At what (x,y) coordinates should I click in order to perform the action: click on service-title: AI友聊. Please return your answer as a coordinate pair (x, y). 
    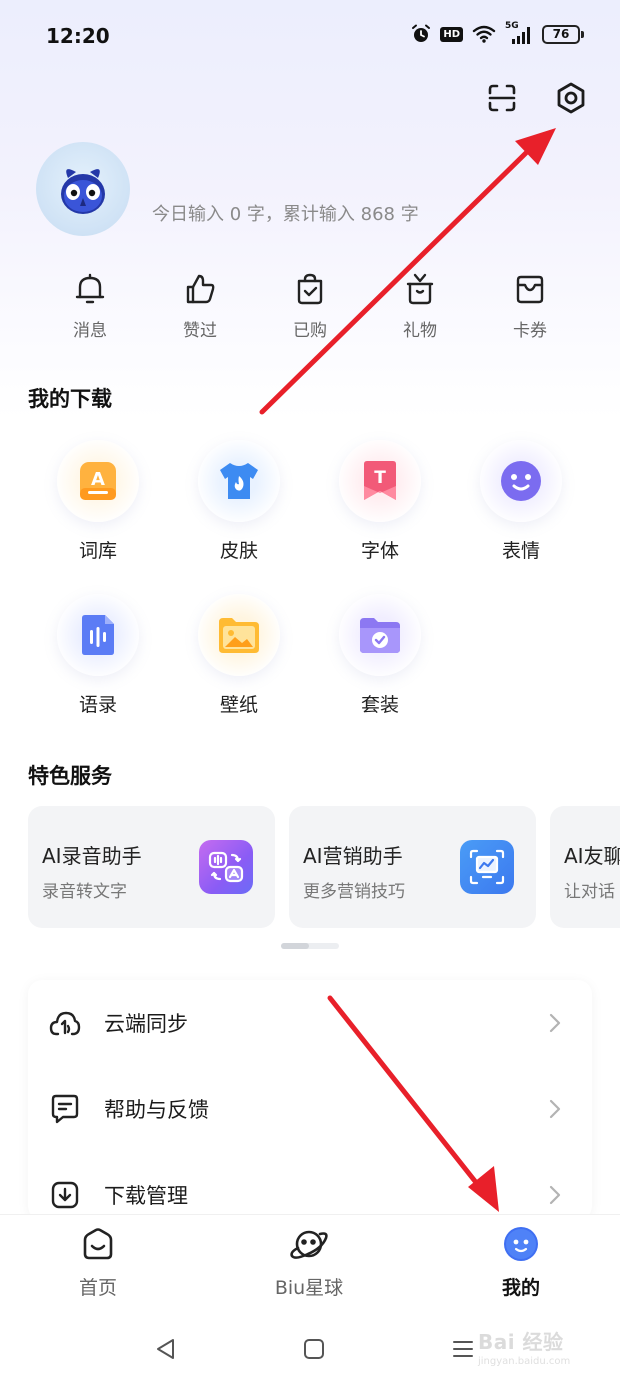
    Looking at the image, I should click on (592, 856).